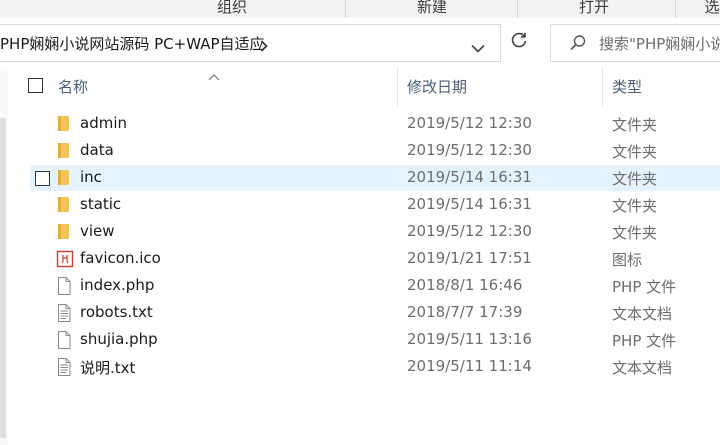 The image size is (720, 445). I want to click on navigation-pane-edge, so click(4, 256).